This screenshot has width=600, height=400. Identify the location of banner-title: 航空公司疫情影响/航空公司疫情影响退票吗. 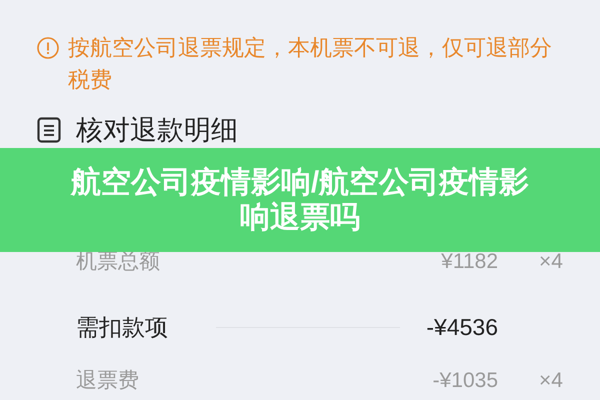
(300, 200).